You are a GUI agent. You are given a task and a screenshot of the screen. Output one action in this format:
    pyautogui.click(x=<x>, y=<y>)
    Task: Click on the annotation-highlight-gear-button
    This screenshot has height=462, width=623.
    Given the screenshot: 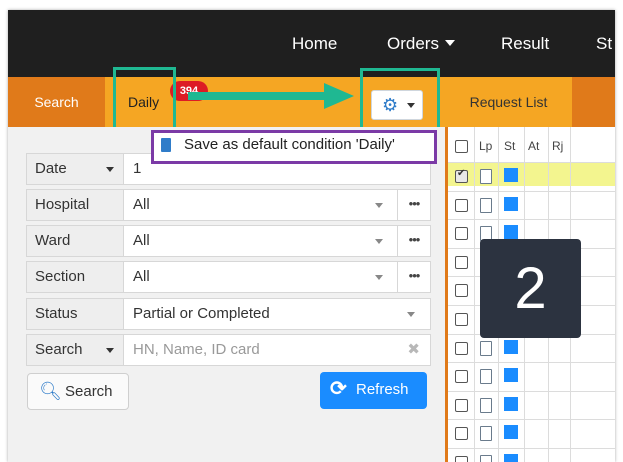 What is the action you would take?
    pyautogui.click(x=400, y=99)
    